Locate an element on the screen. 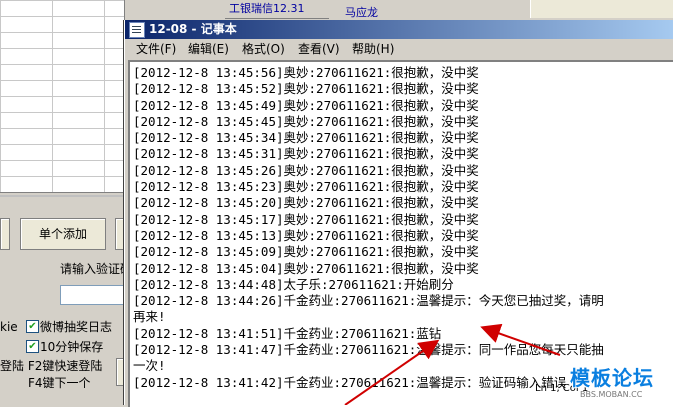 This screenshot has width=673, height=407. captcha-input is located at coordinates (92, 295).